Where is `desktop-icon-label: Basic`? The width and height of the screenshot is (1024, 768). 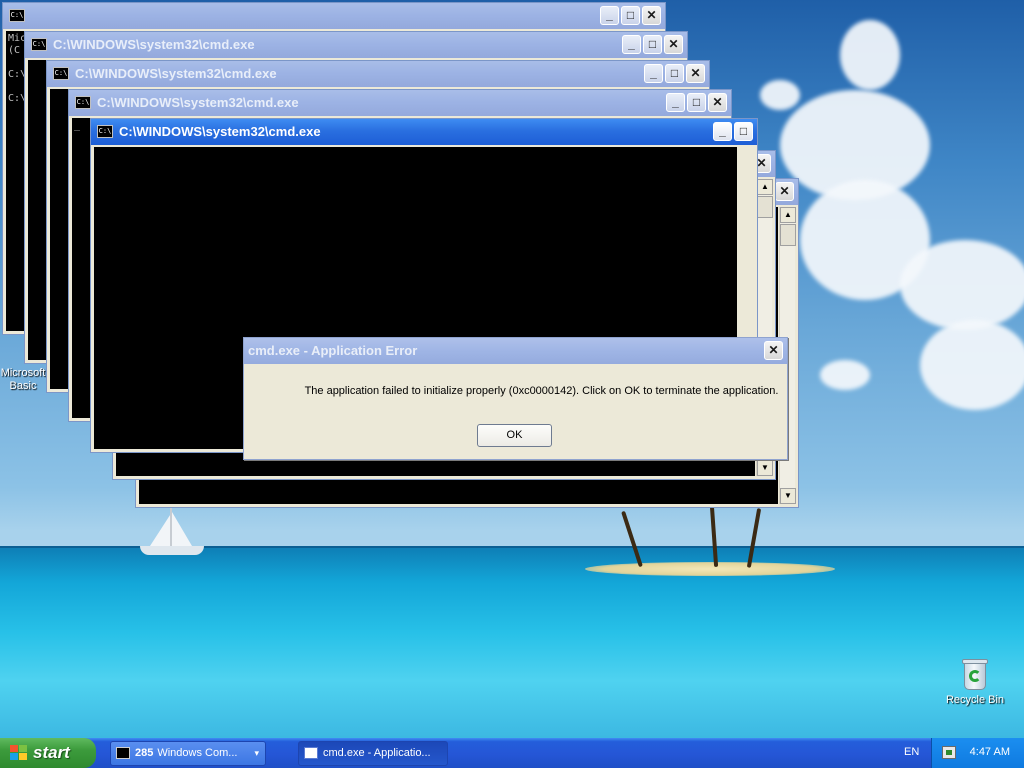
desktop-icon-label: Basic is located at coordinates (23, 386).